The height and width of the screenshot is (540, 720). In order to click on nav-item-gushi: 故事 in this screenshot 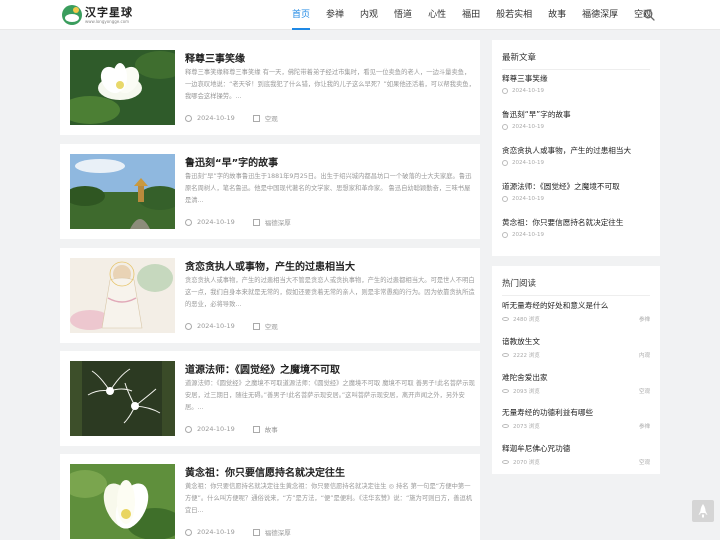, I will do `click(557, 15)`.